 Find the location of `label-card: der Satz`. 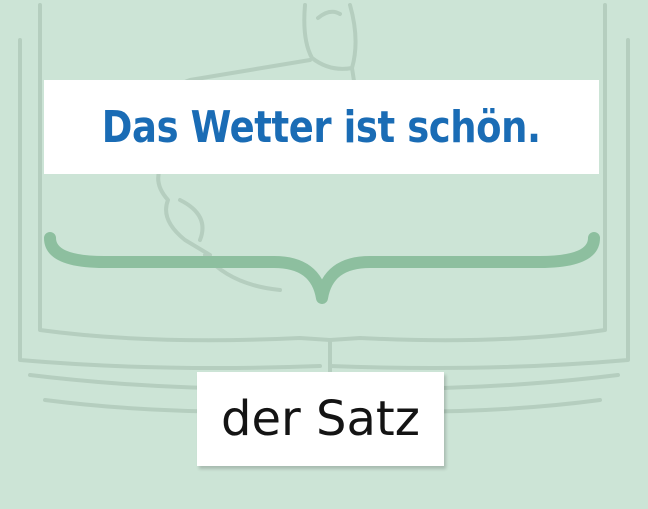

label-card: der Satz is located at coordinates (320, 419).